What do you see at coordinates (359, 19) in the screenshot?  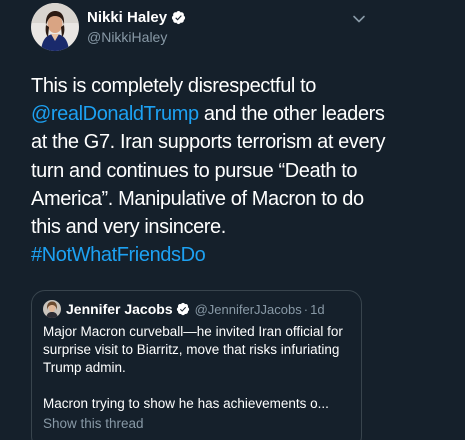 I see `chevron-down-icon` at bounding box center [359, 19].